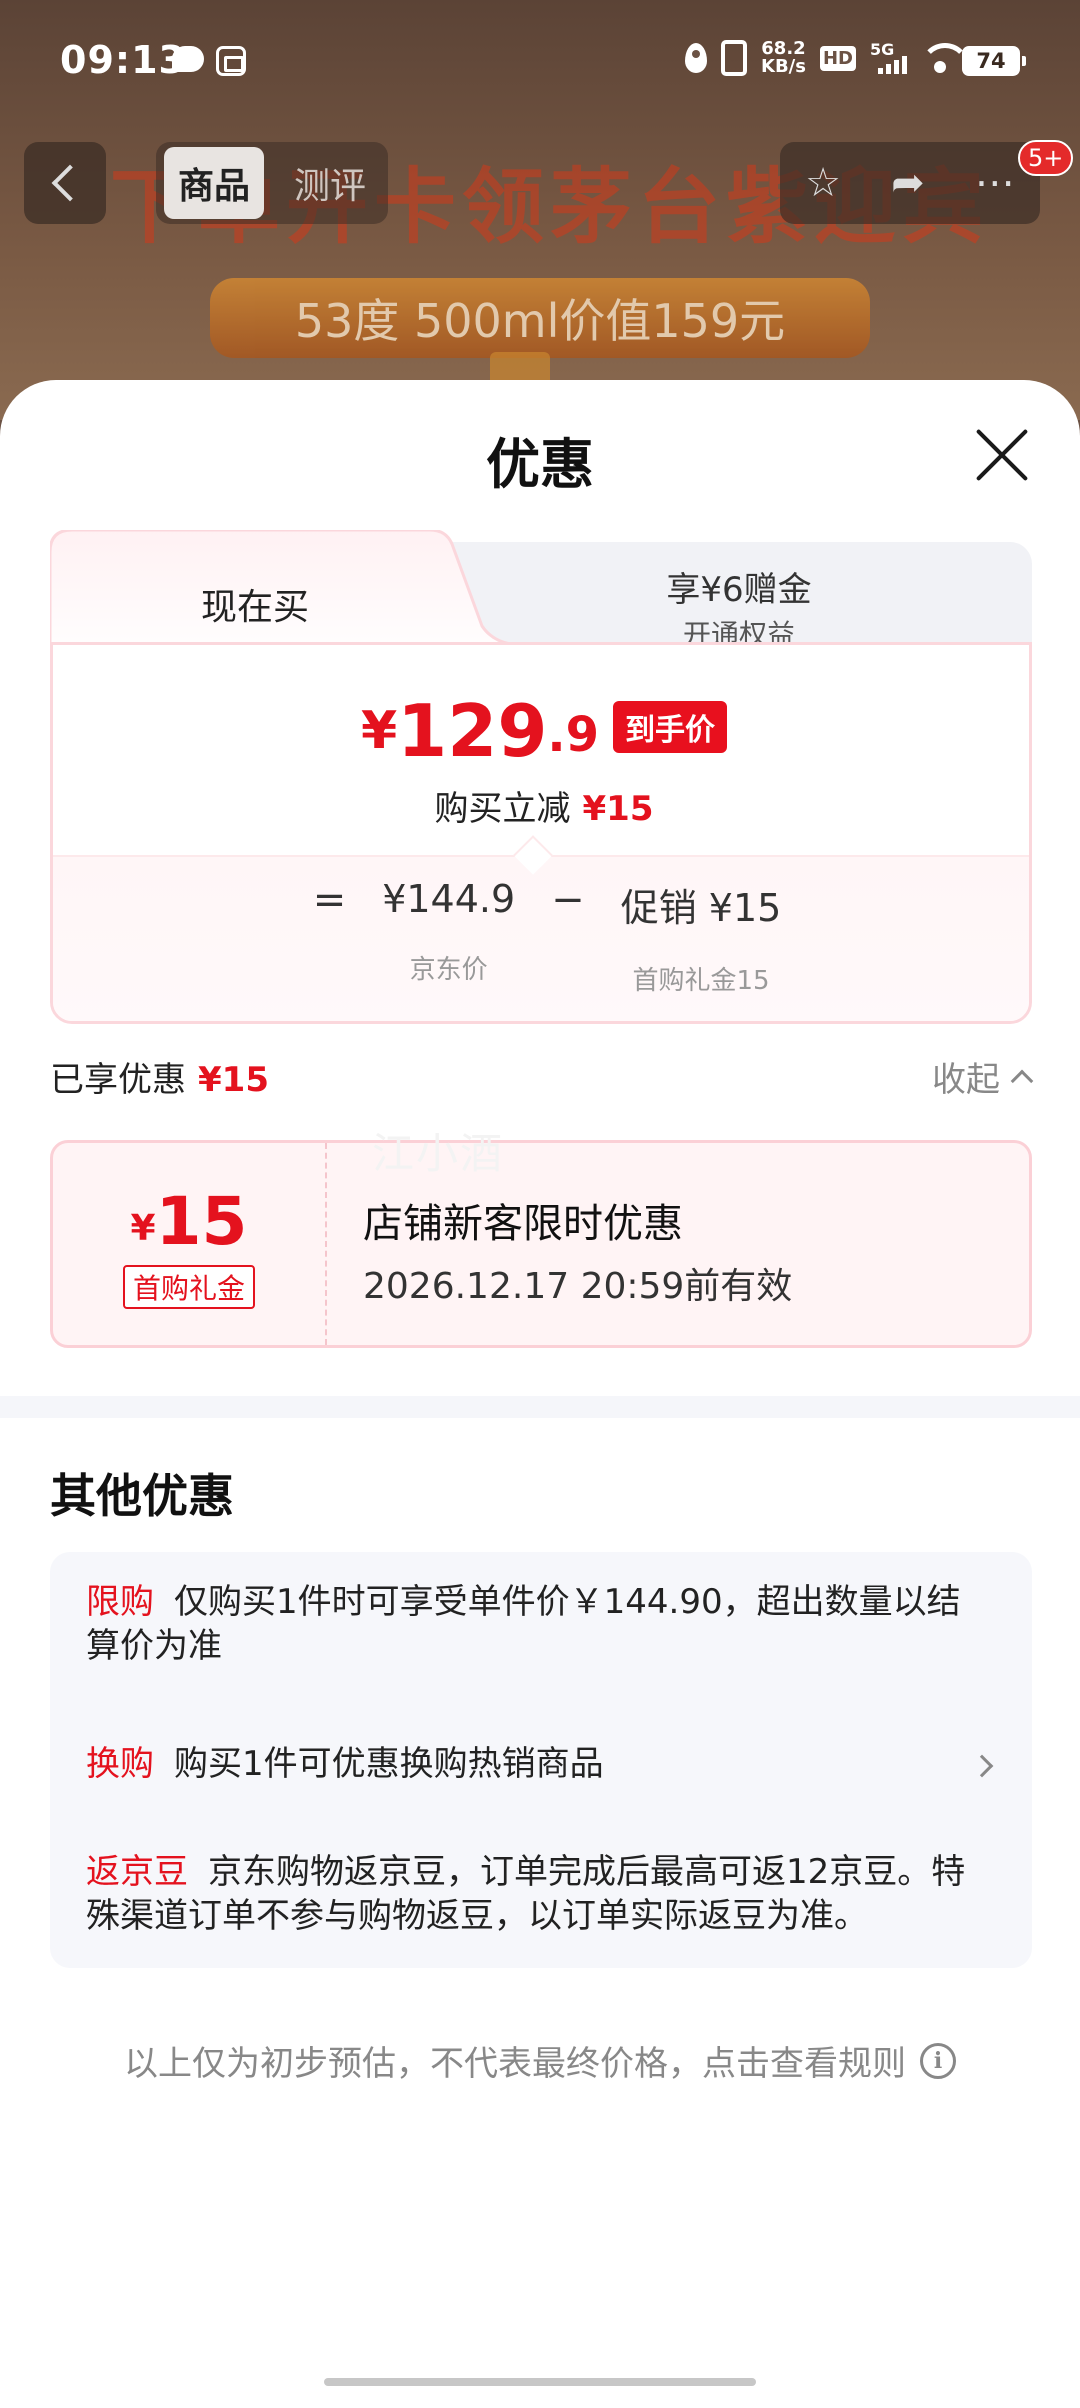 This screenshot has width=1080, height=2408. Describe the element at coordinates (701, 937) in the screenshot. I see `promo-col: 促销 ¥15 首购礼金15` at that location.